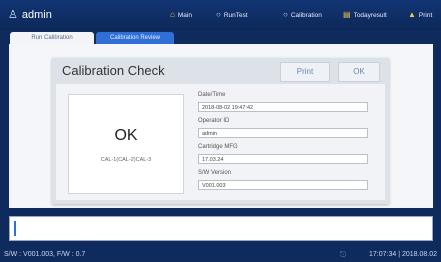 Image resolution: width=441 pixels, height=262 pixels. What do you see at coordinates (172, 14) in the screenshot?
I see `home-icon: ⌂` at bounding box center [172, 14].